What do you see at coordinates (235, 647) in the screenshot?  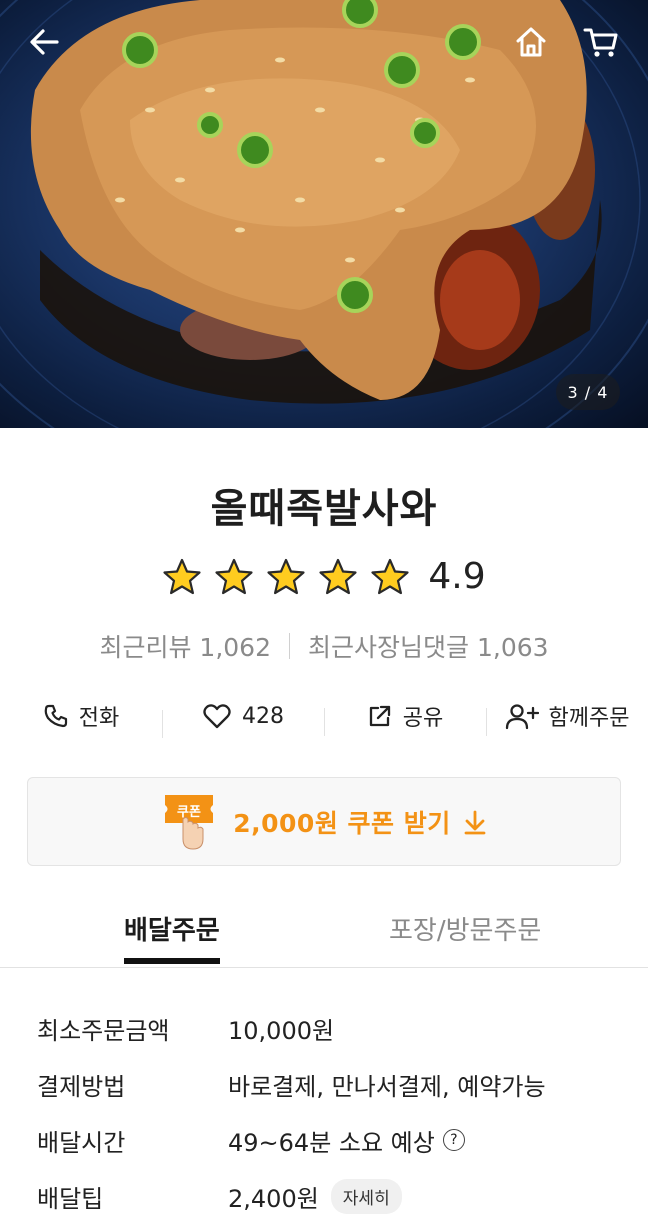 I see `recent-reviews-count: 1,062` at bounding box center [235, 647].